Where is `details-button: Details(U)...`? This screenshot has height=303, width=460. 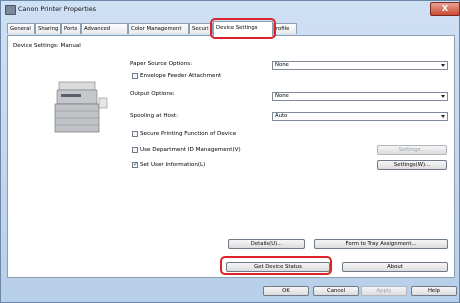 details-button: Details(U)... is located at coordinates (266, 244).